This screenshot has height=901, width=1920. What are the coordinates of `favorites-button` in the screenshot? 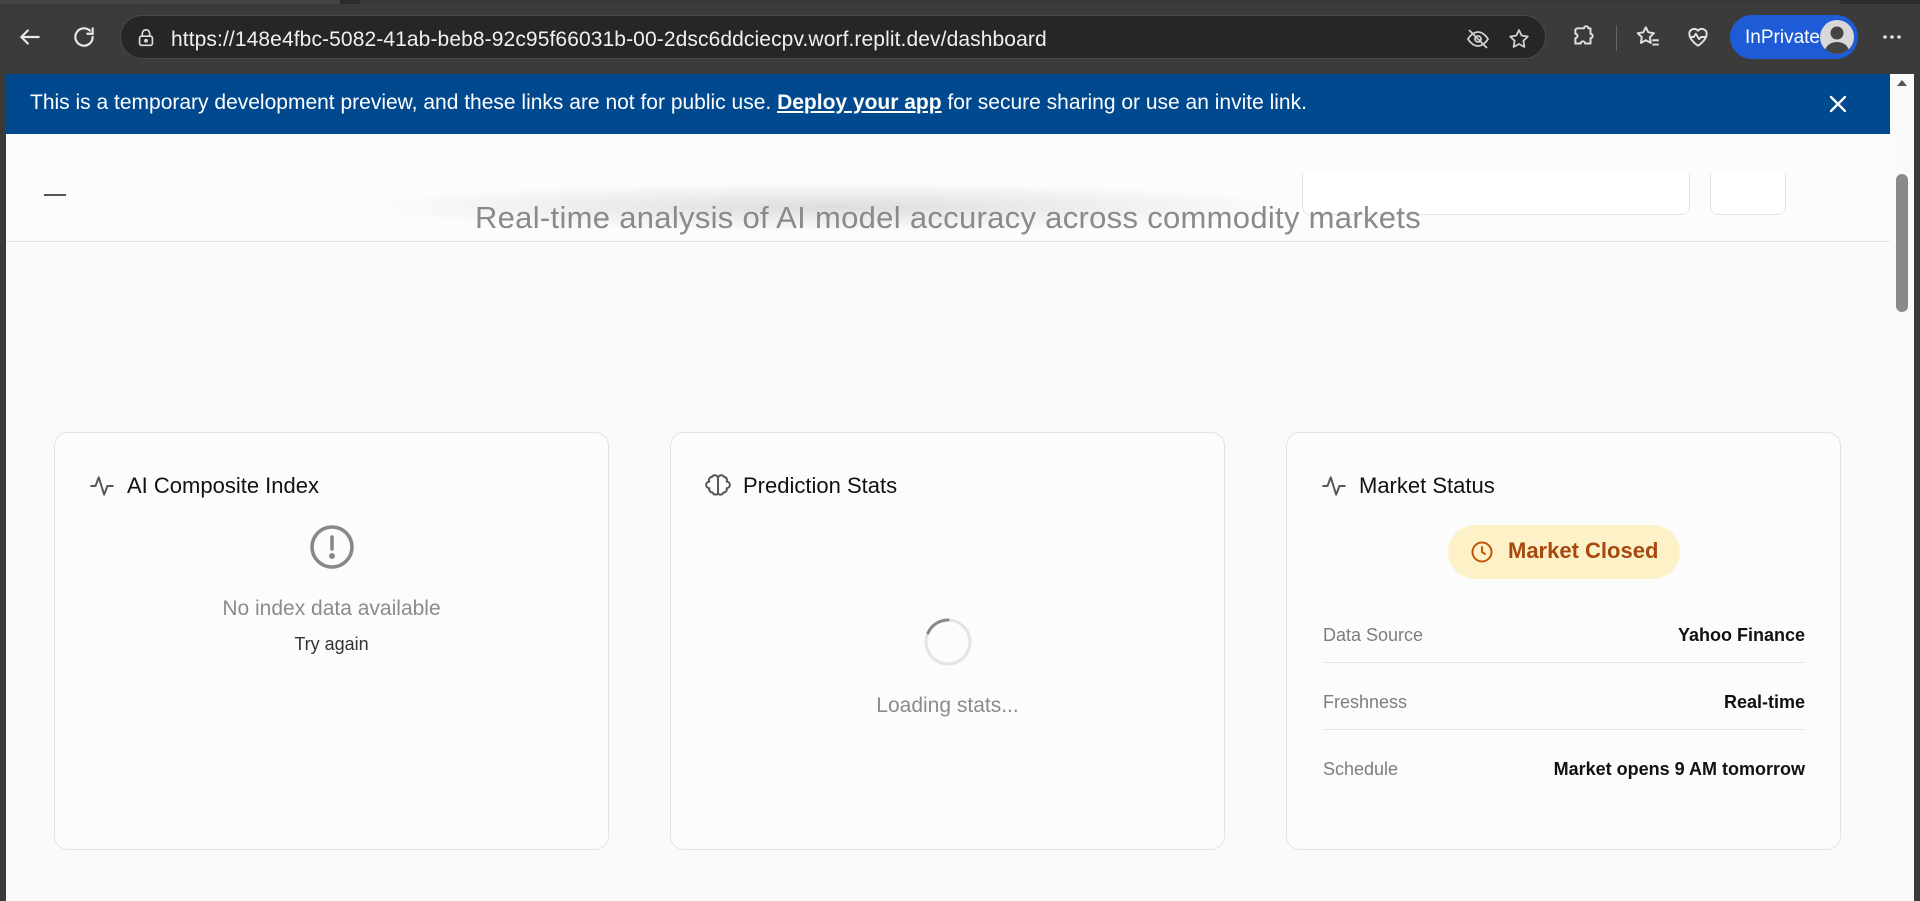 It's located at (1648, 37).